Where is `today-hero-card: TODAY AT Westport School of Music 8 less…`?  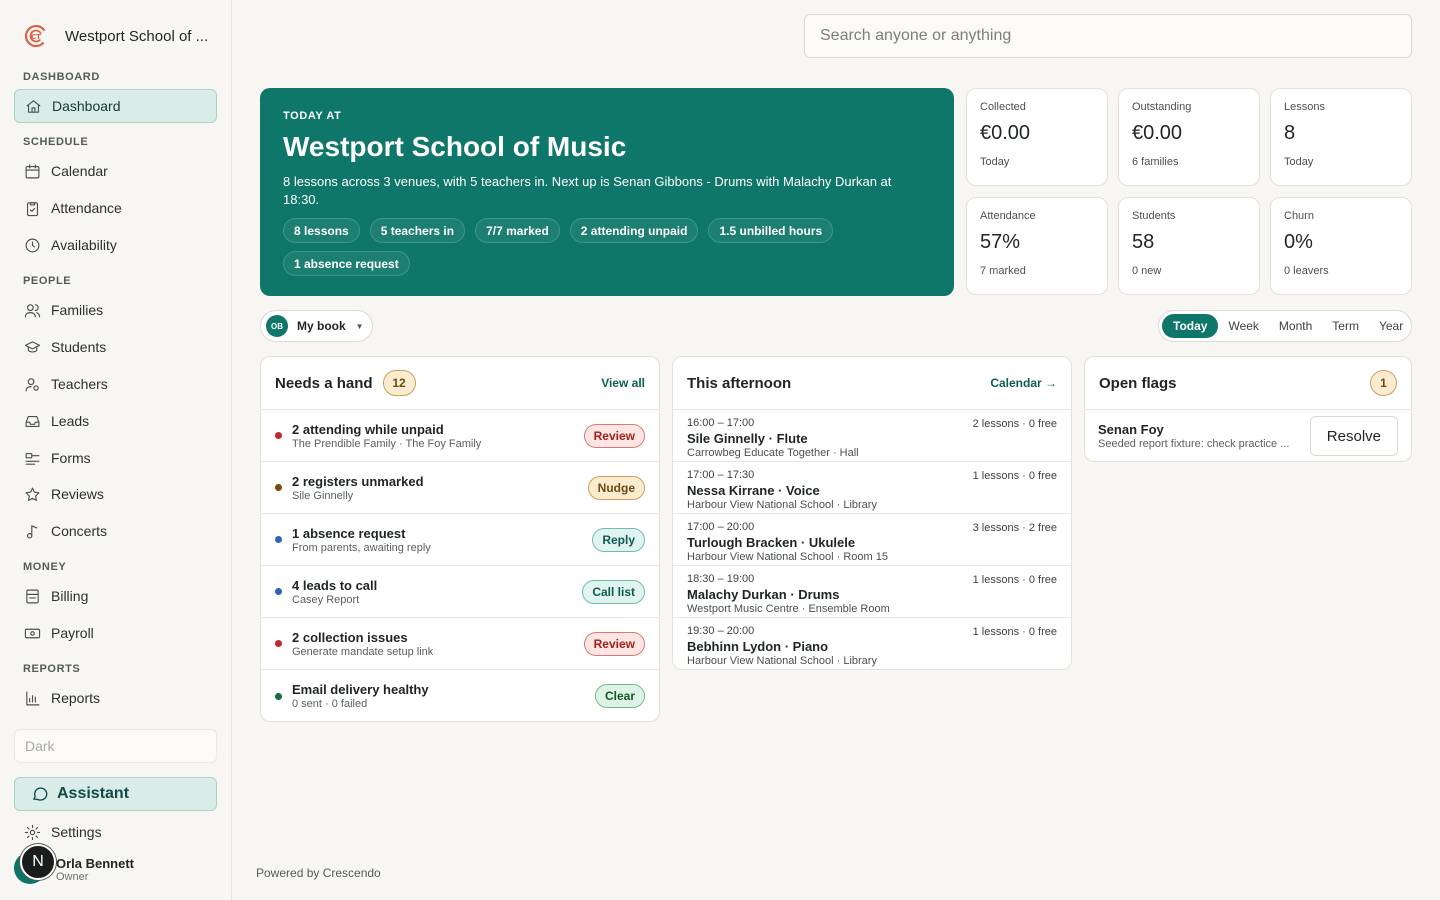
today-hero-card: TODAY AT Westport School of Music 8 less… is located at coordinates (607, 192).